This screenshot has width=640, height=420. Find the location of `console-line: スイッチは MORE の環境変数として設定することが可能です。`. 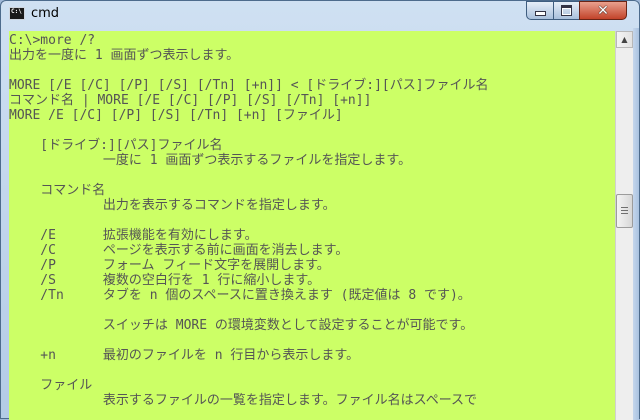

console-line: スイッチは MORE の環境変数として設定することが可能です。 is located at coordinates (241, 325).